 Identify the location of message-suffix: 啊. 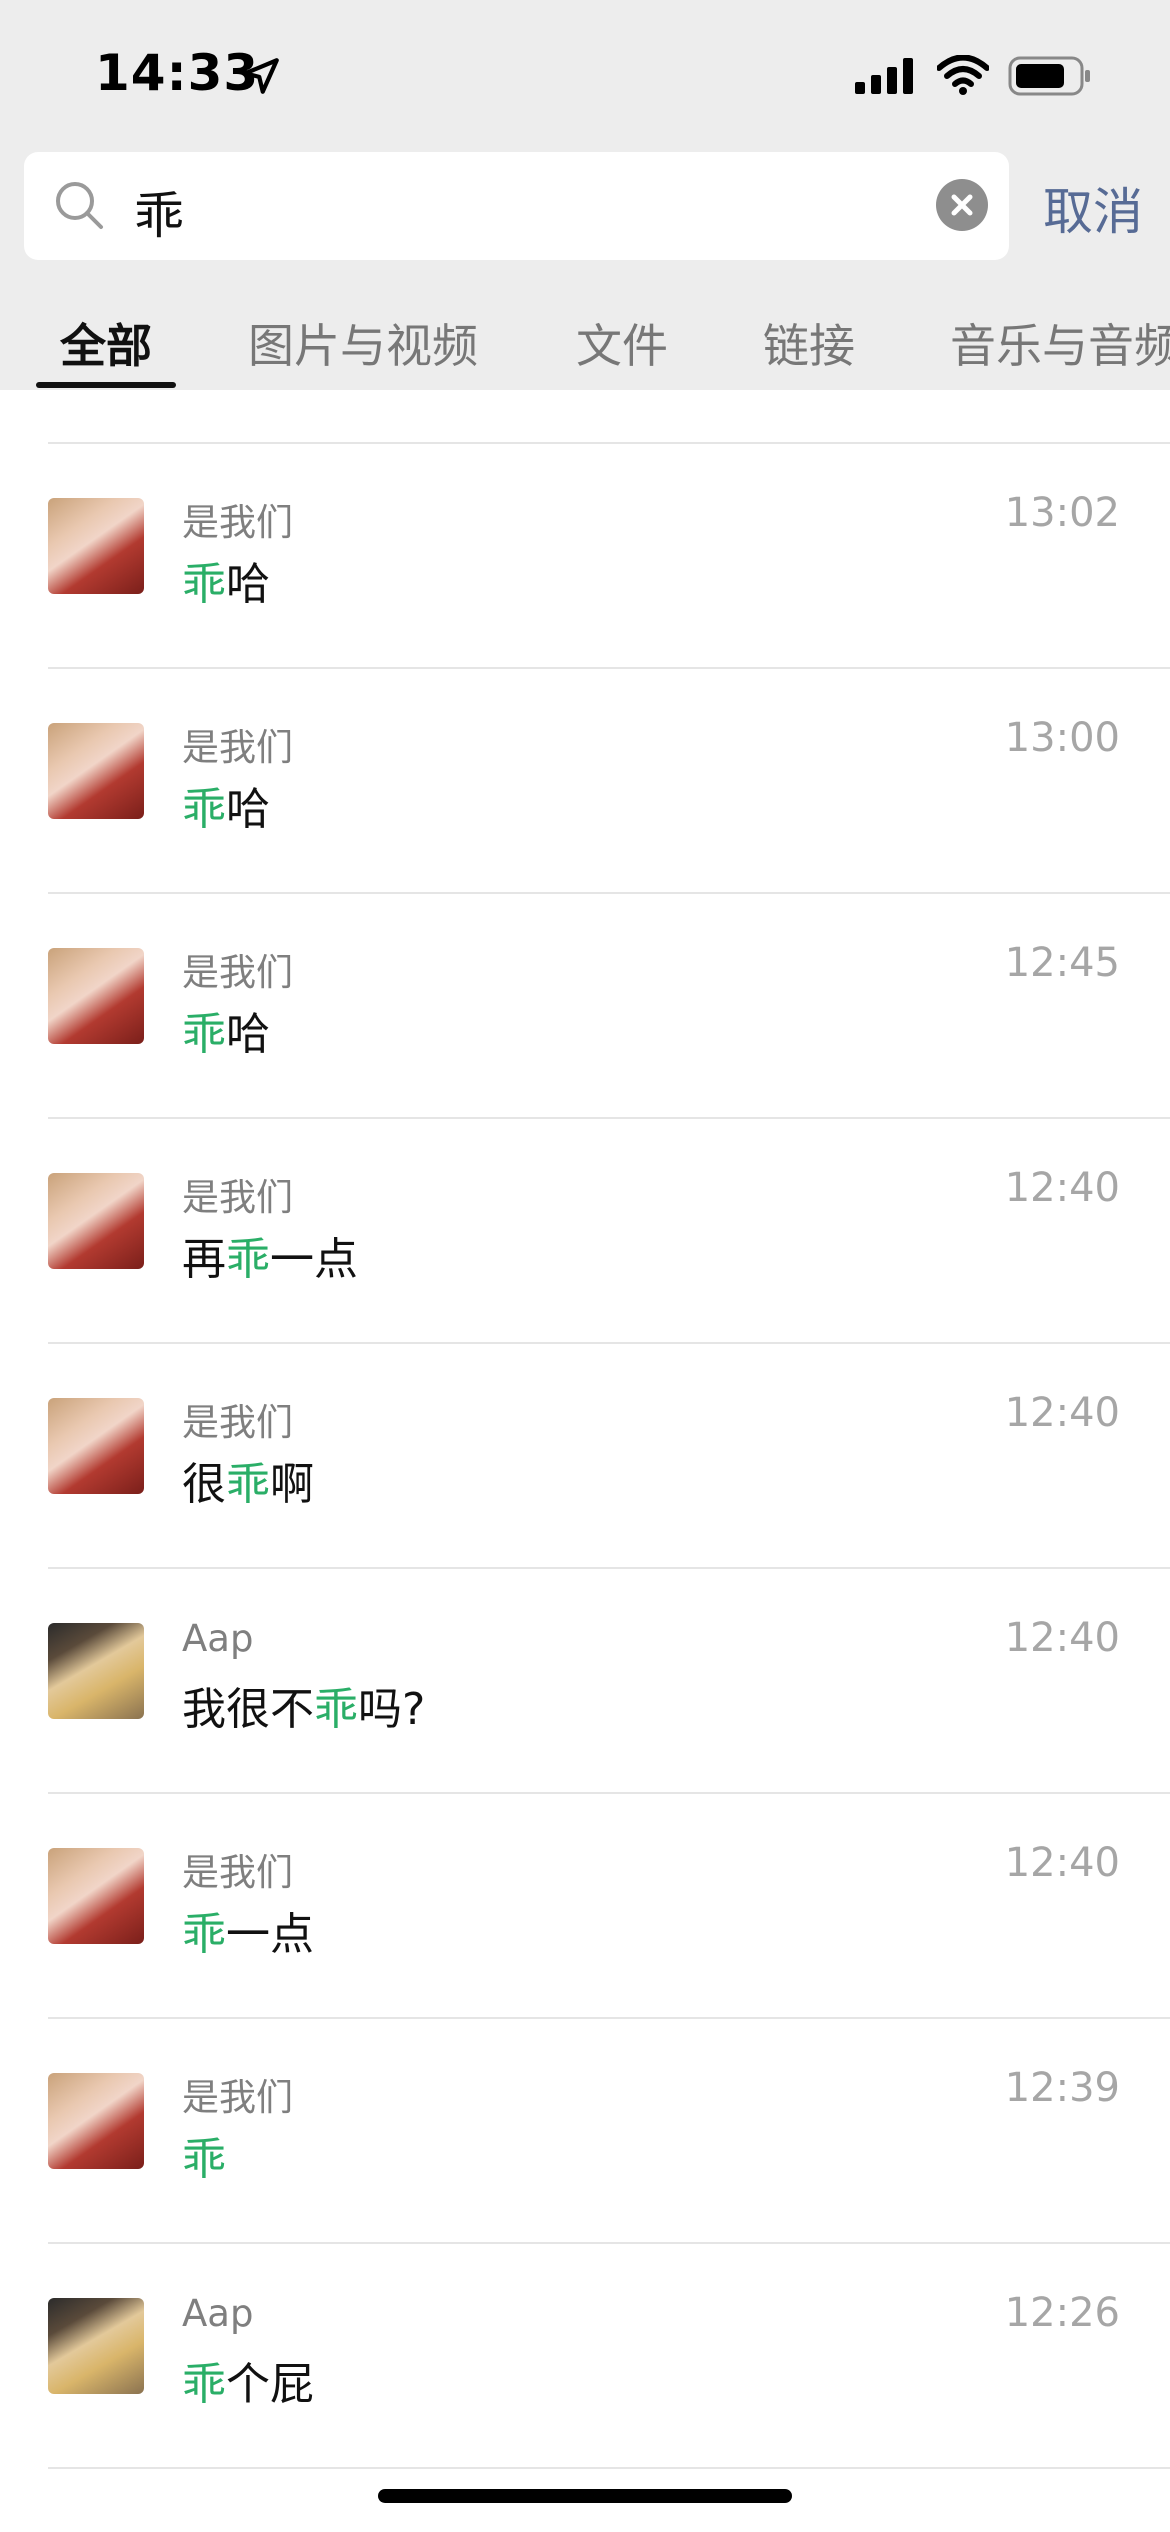
(292, 1484).